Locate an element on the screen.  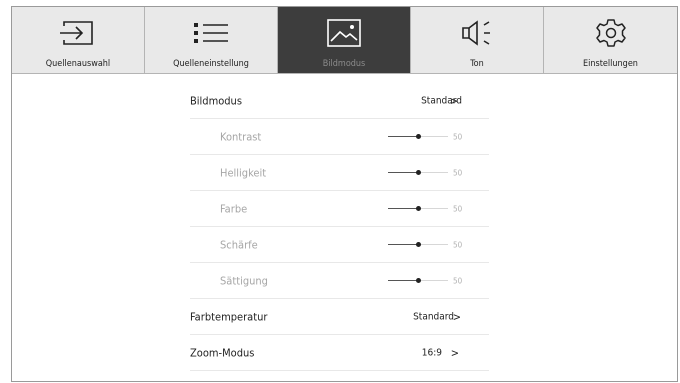
tab-quelleneinstellung: Quelleneinstellung is located at coordinates (211, 40).